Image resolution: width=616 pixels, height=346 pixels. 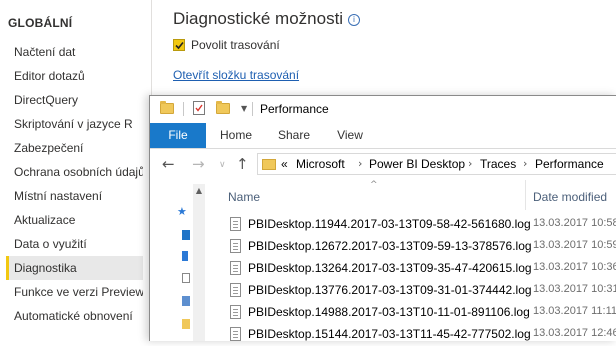 What do you see at coordinates (374, 185) in the screenshot?
I see `sort-ascending-icon: ^` at bounding box center [374, 185].